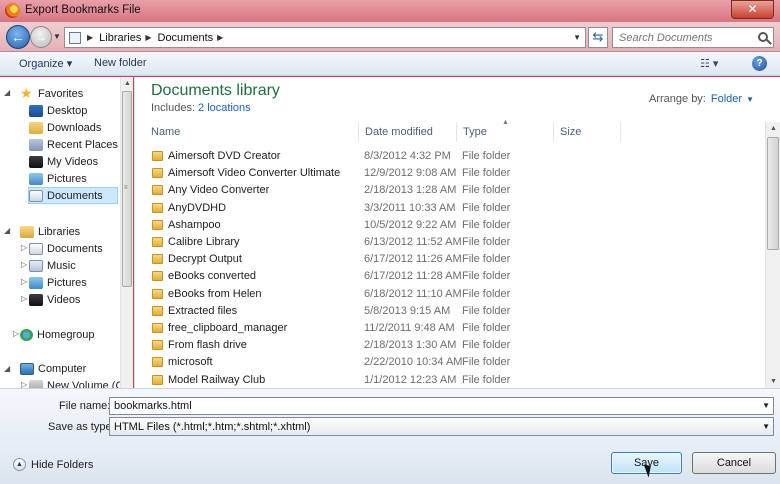 This screenshot has height=484, width=780. What do you see at coordinates (577, 37) in the screenshot?
I see `address-dropdown-icon: ▼` at bounding box center [577, 37].